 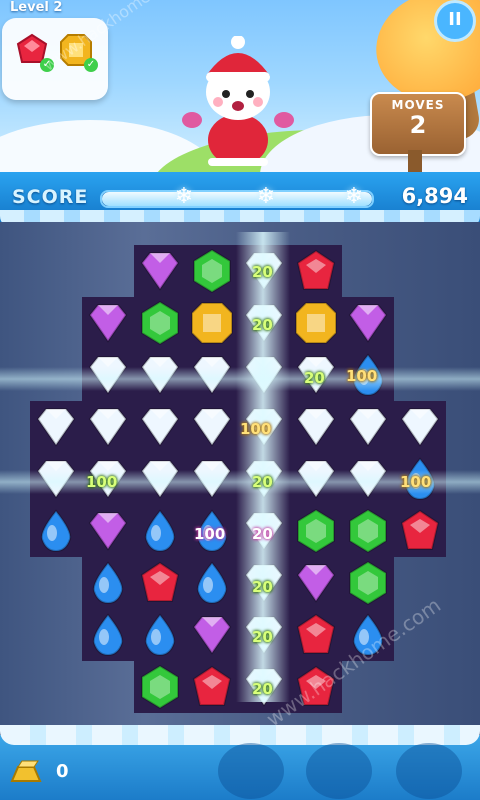 I want to click on level-label: Level 2, so click(x=36, y=7).